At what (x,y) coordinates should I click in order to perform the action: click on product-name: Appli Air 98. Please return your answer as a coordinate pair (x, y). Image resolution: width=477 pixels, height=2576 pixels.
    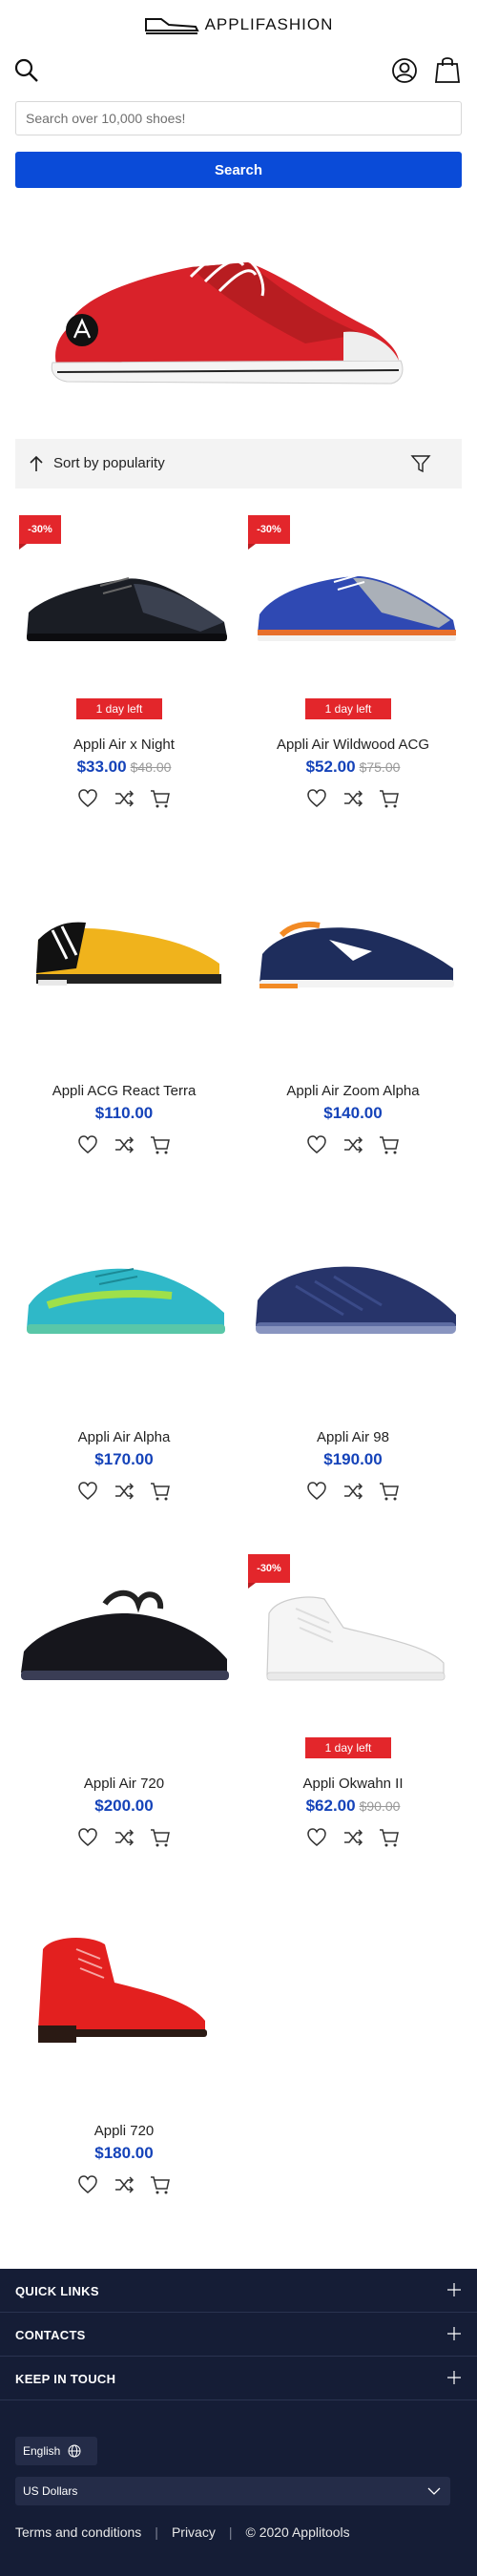
    Looking at the image, I should click on (352, 1437).